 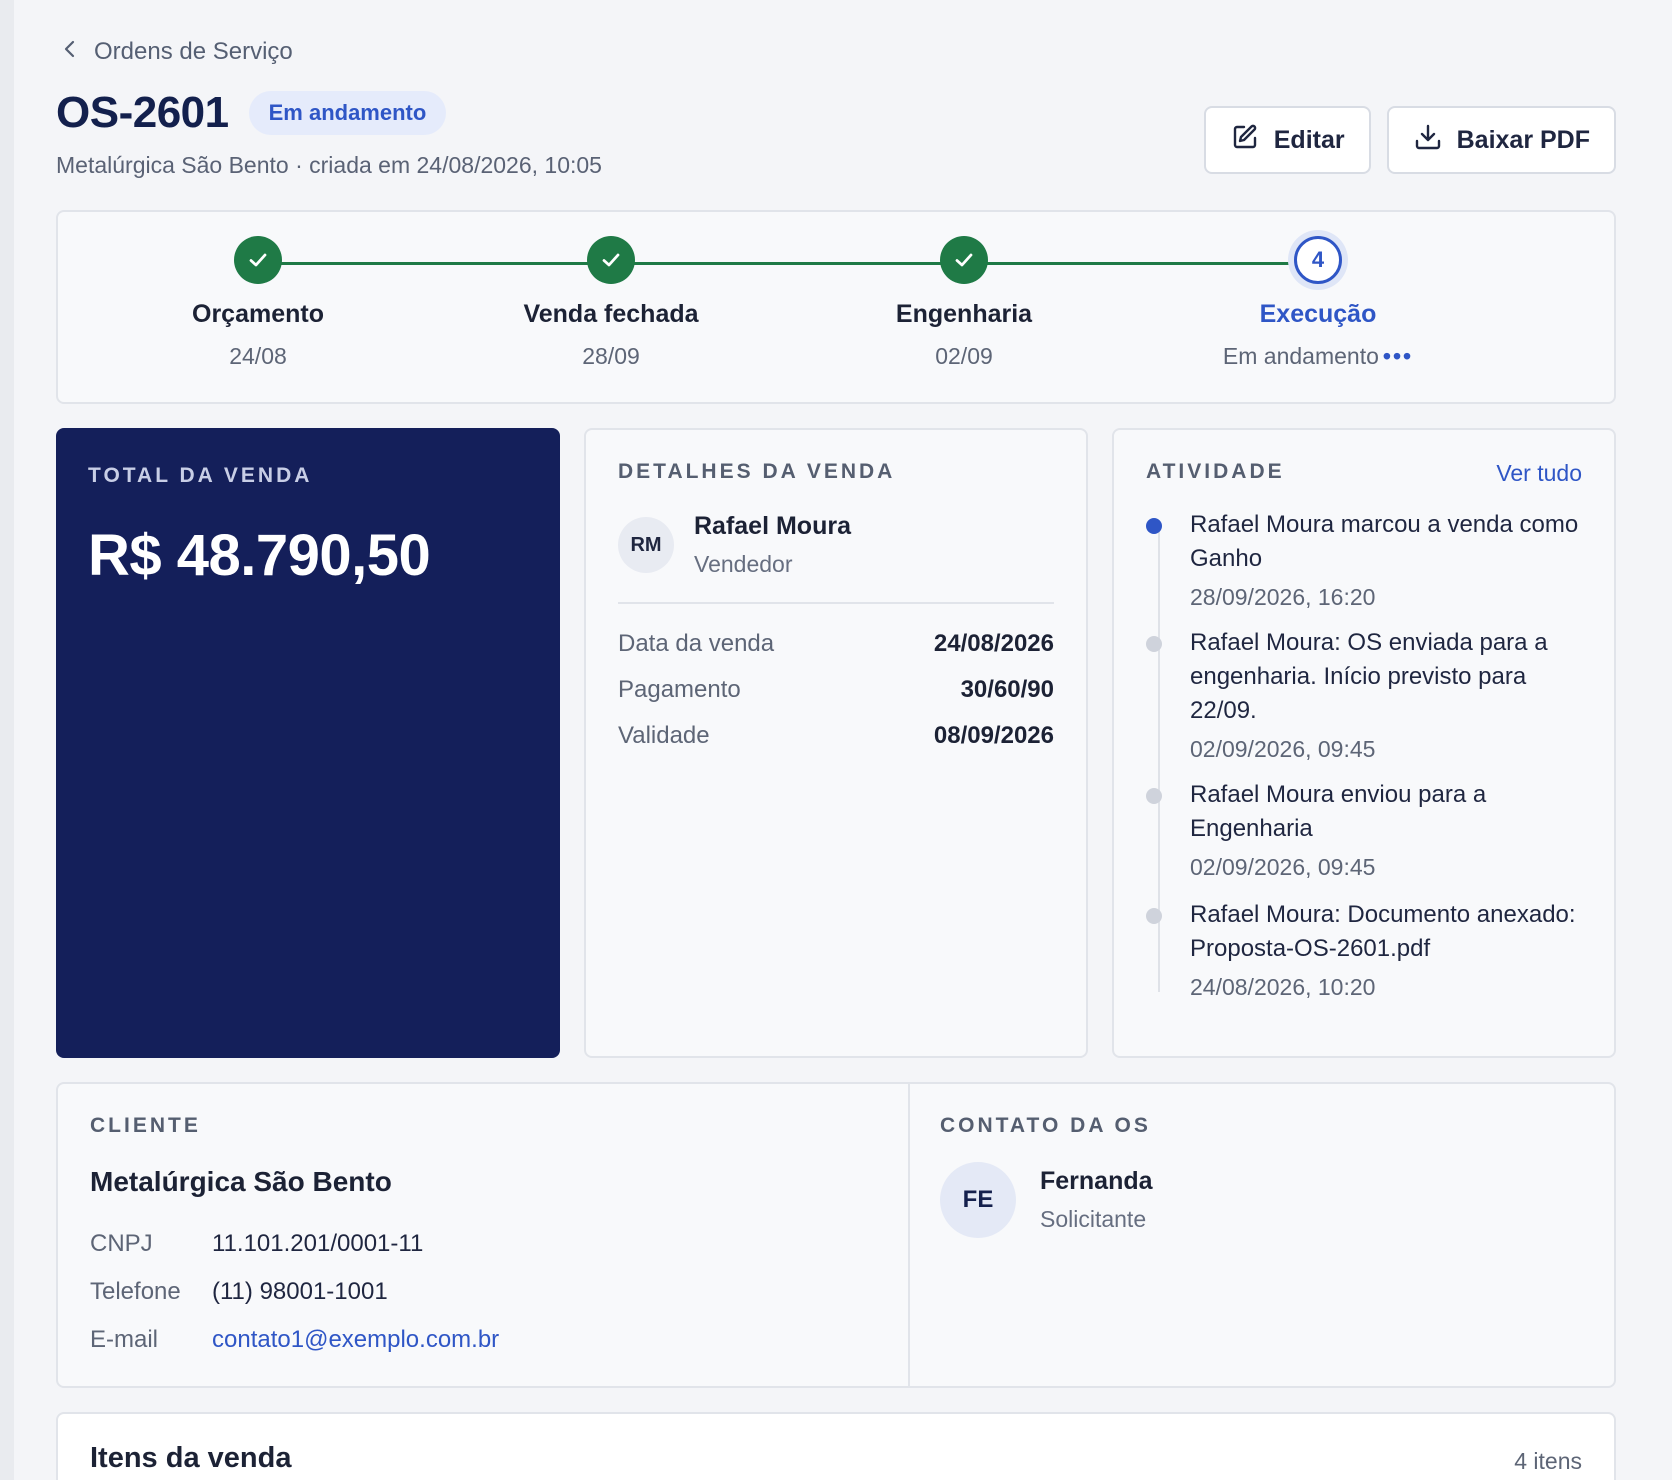 I want to click on step-label: Orçamento, so click(x=258, y=314).